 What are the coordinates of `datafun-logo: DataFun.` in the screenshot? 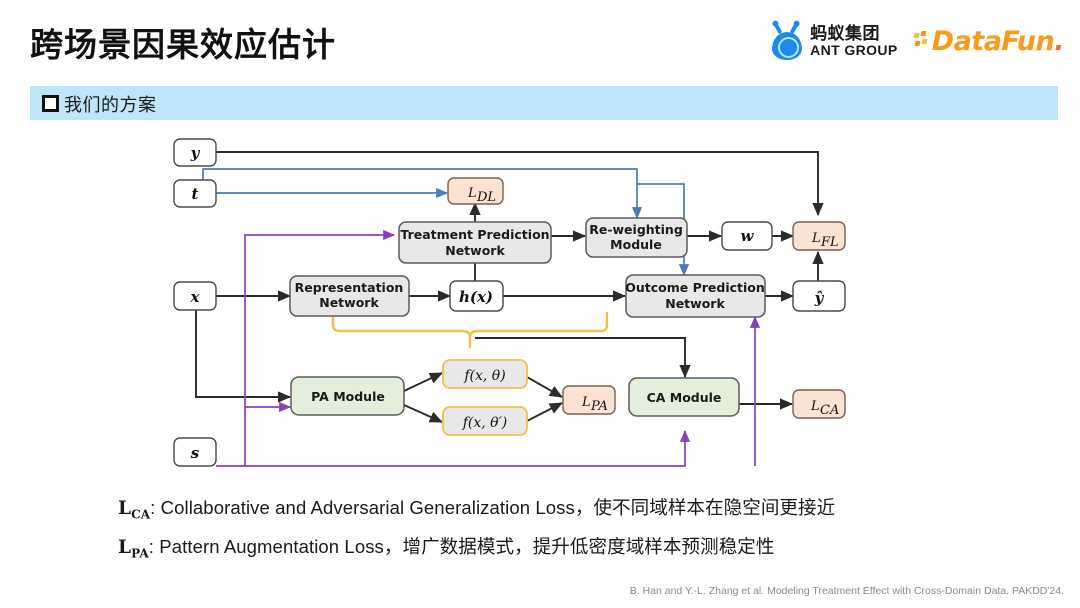 It's located at (988, 41).